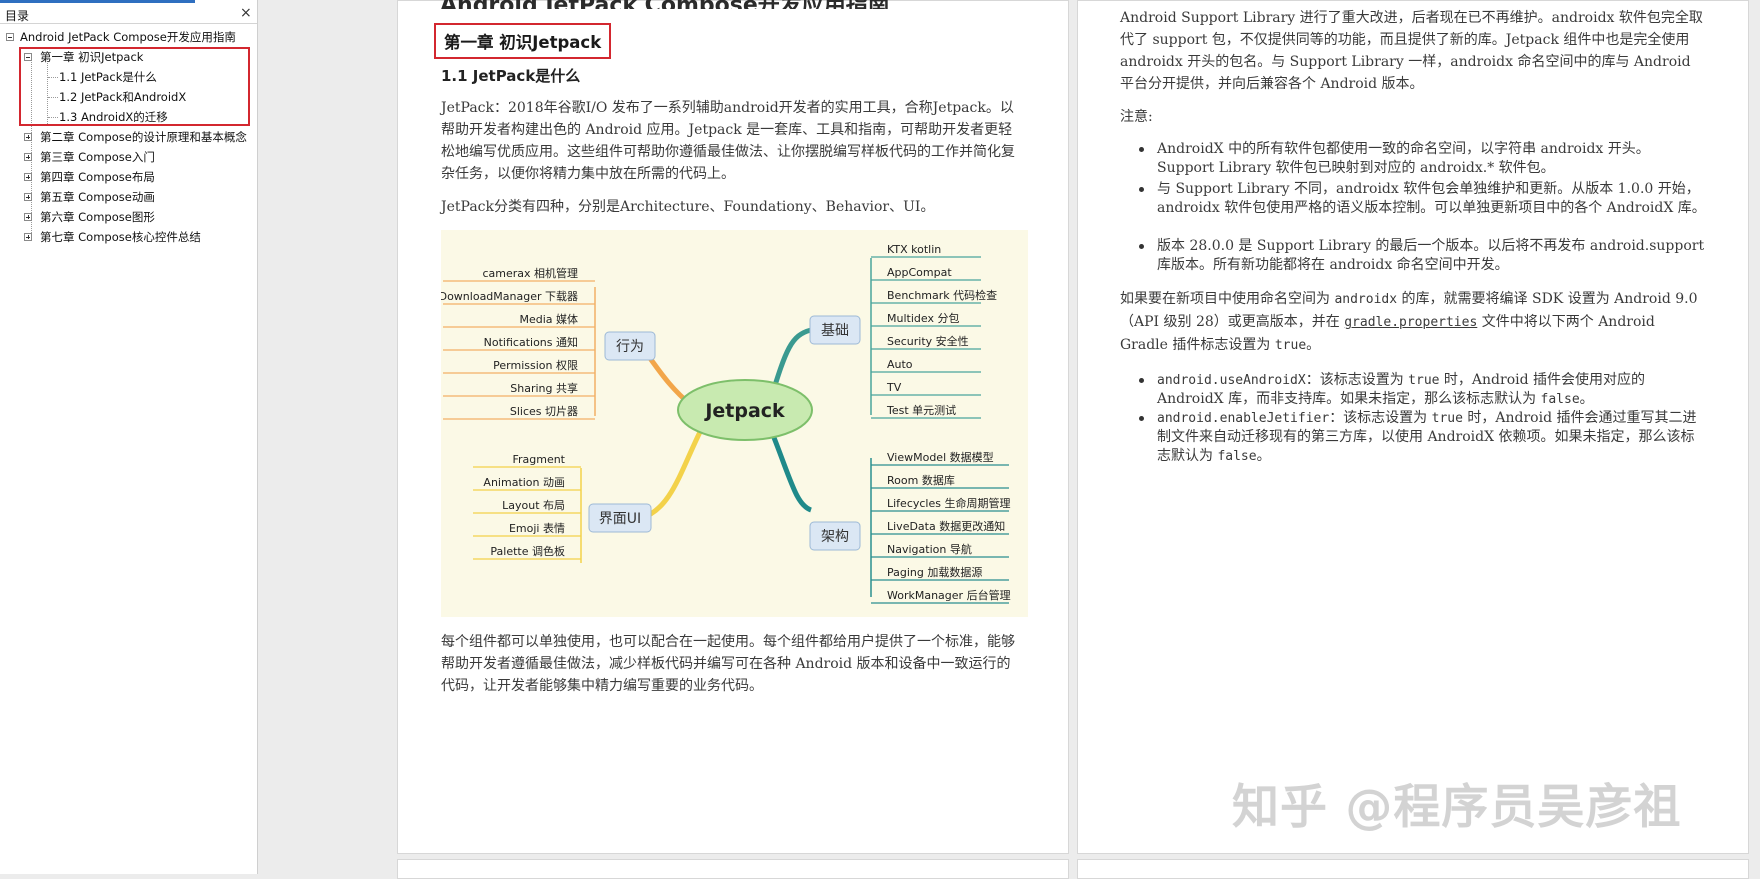  Describe the element at coordinates (921, 410) in the screenshot. I see `mindmap-leaf-label: Test 单元测试` at that location.